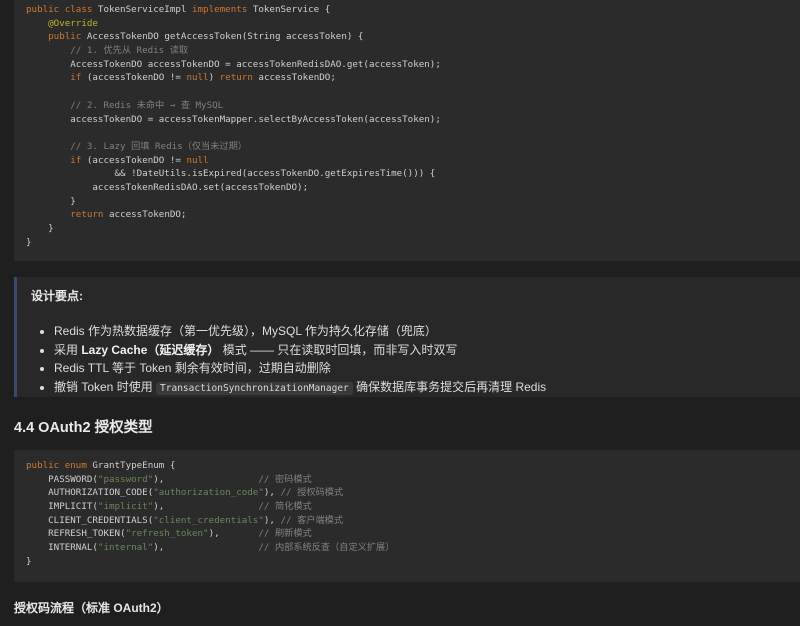 The width and height of the screenshot is (800, 626). What do you see at coordinates (67, 37) in the screenshot?
I see `code-token: public` at bounding box center [67, 37].